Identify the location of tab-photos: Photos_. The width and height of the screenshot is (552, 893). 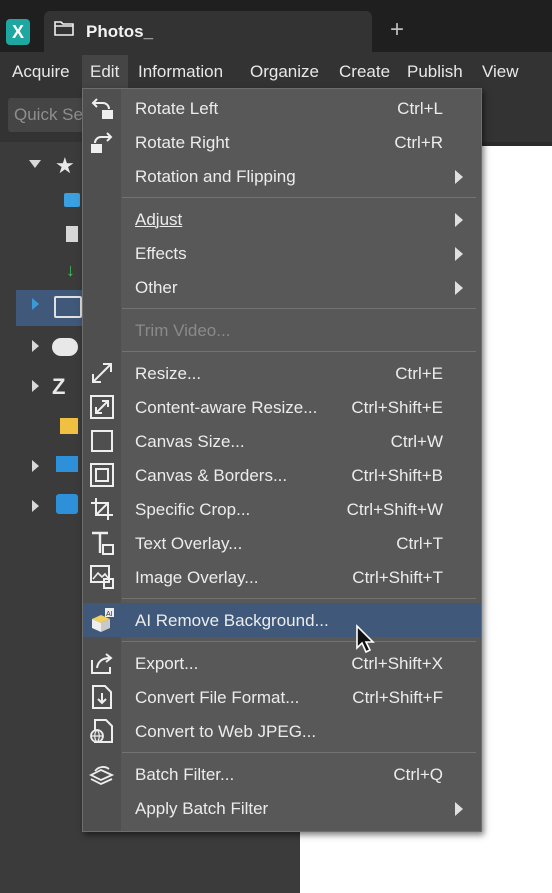
(208, 31).